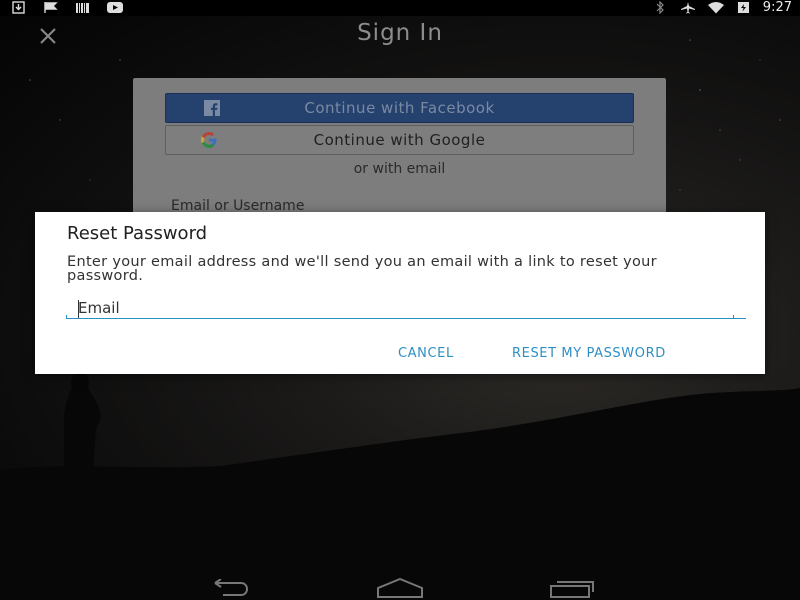  Describe the element at coordinates (589, 353) in the screenshot. I see `reset-my-password-button: RESET MY PASSWORD` at that location.